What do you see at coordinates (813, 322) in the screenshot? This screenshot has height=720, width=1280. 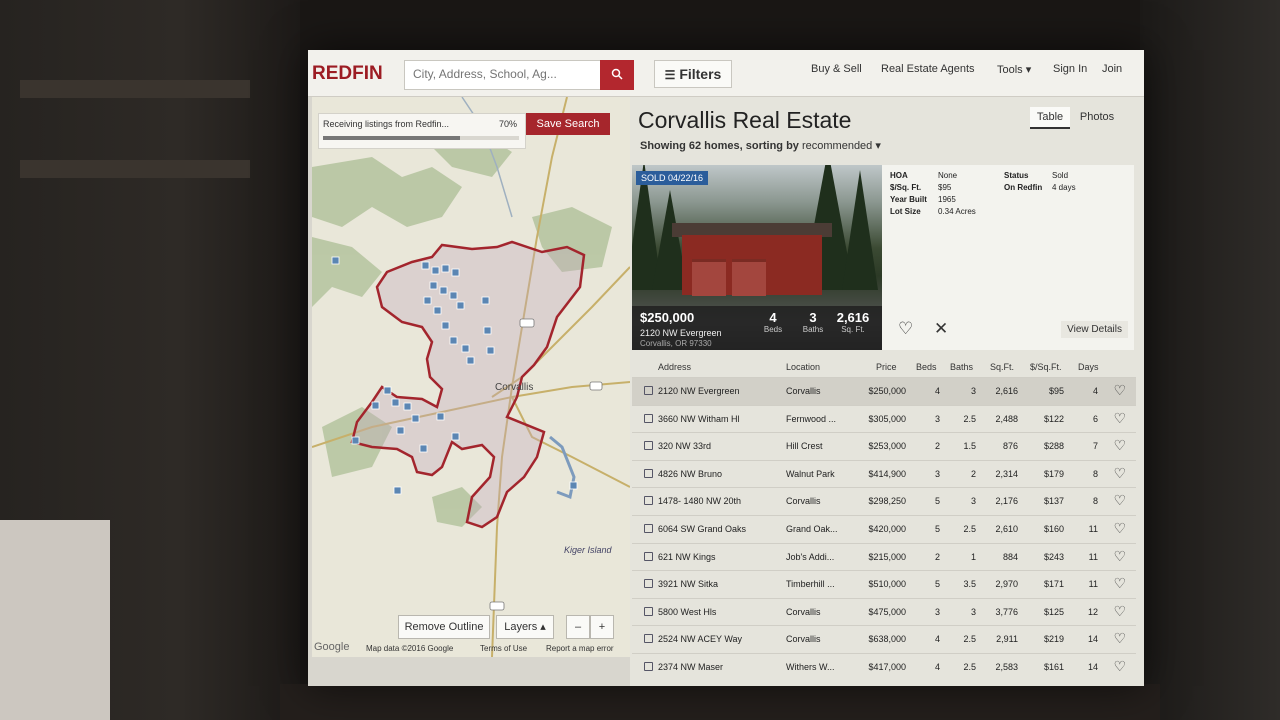 I see `baths-stat: 3 Baths` at bounding box center [813, 322].